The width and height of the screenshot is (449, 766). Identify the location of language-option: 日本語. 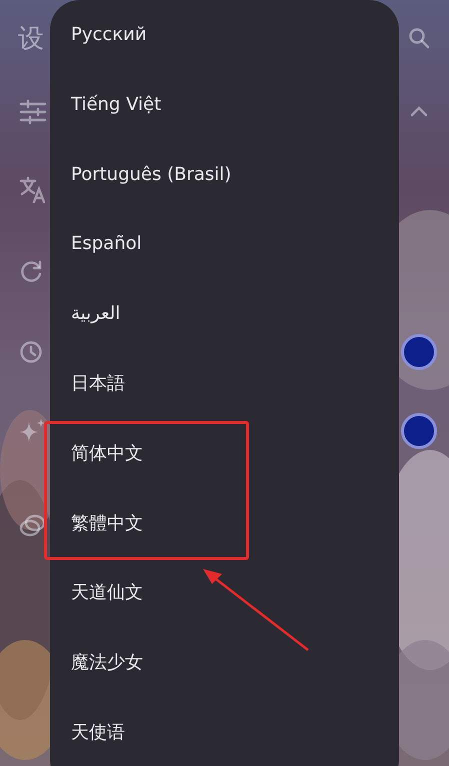
(98, 383).